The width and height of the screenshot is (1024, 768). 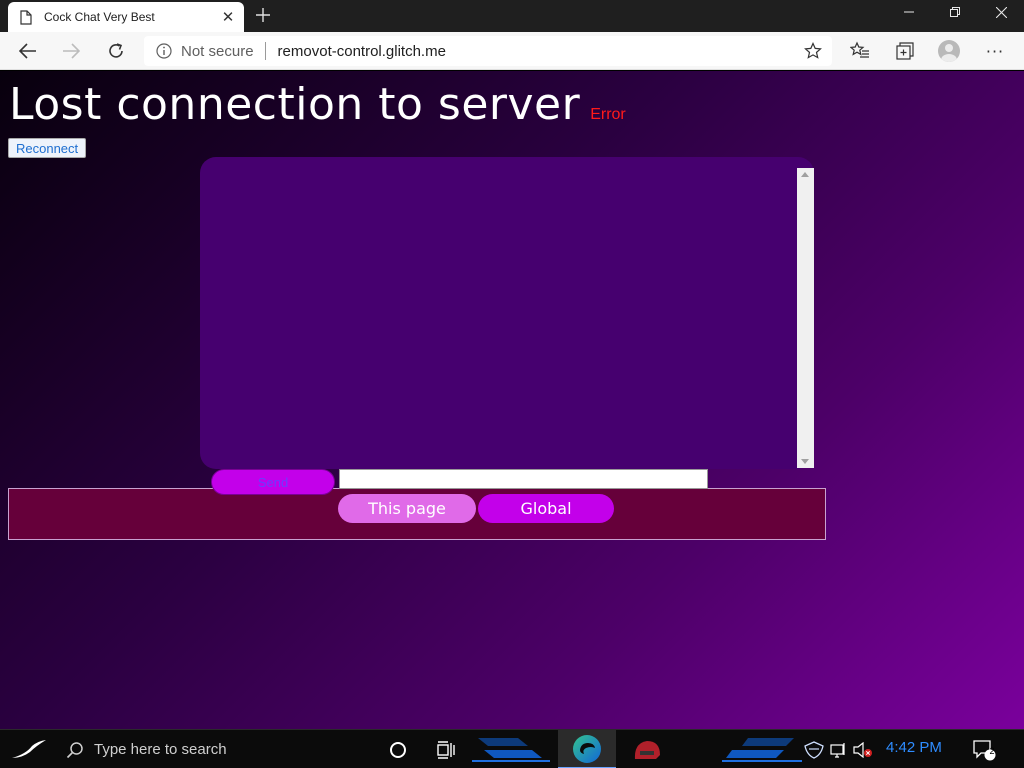 What do you see at coordinates (805, 461) in the screenshot?
I see `scroll-down-icon` at bounding box center [805, 461].